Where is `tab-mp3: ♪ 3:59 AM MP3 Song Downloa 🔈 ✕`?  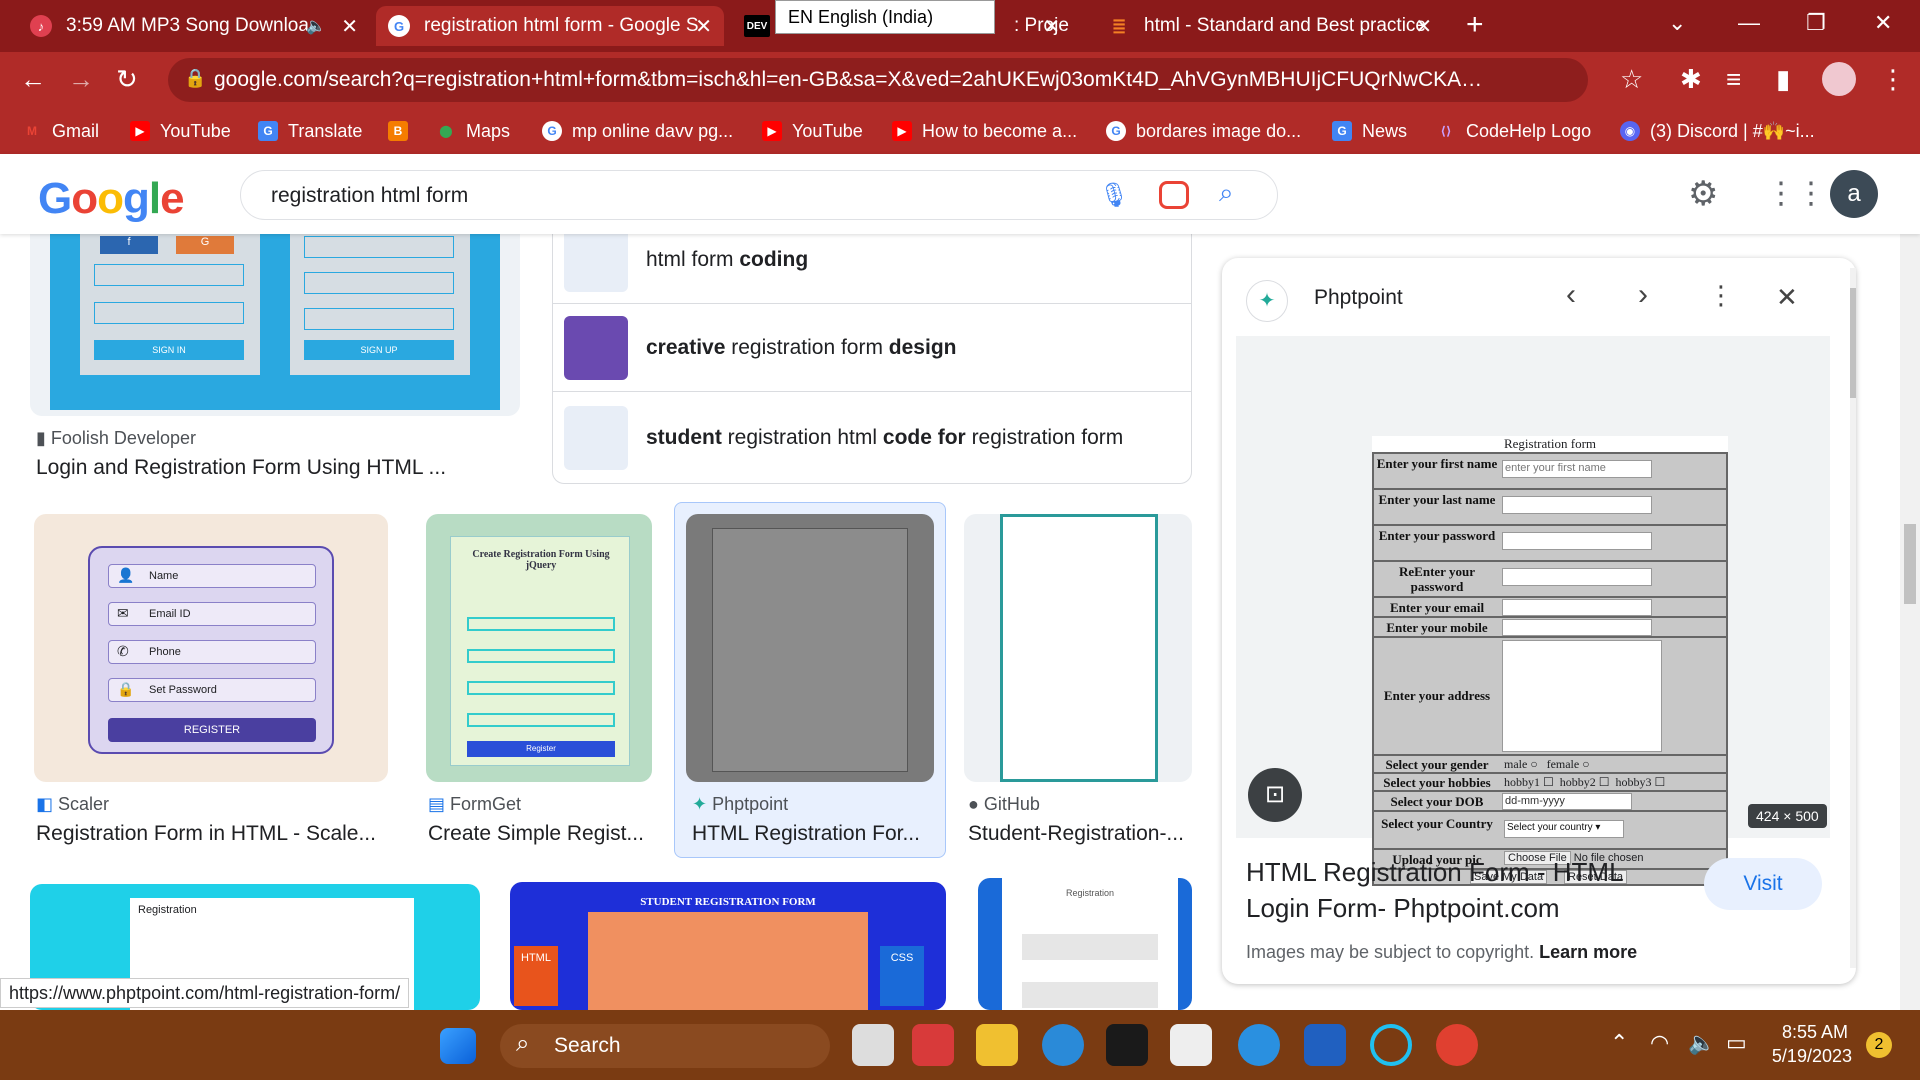
tab-mp3: ♪ 3:59 AM MP3 Song Downloa 🔈 ✕ is located at coordinates (194, 26).